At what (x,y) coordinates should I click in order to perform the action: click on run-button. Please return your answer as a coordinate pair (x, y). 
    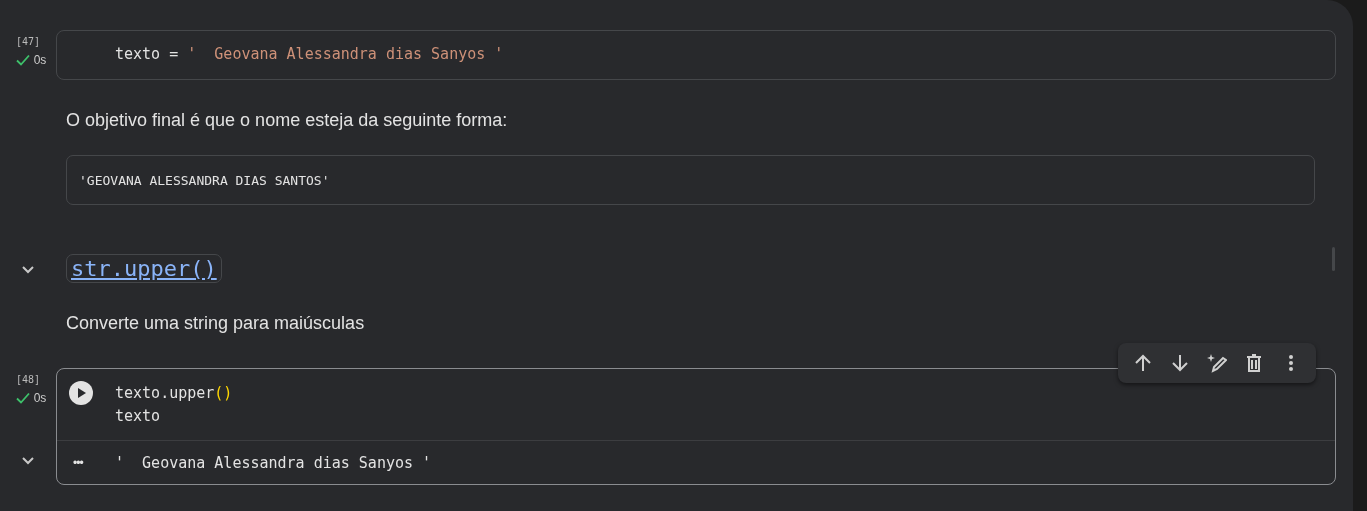
    Looking at the image, I should click on (81, 393).